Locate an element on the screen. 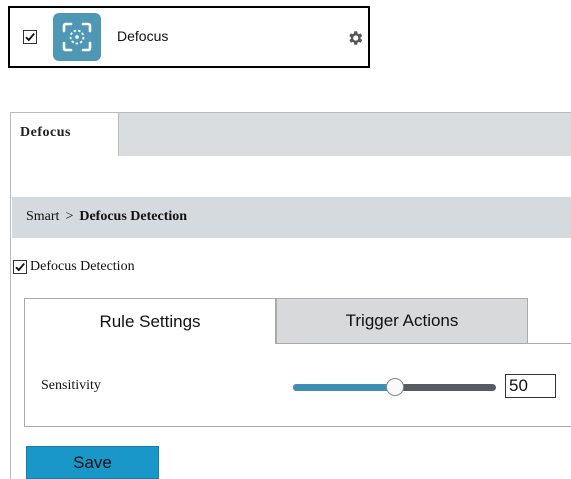 The width and height of the screenshot is (571, 479). sensitivity-input is located at coordinates (530, 386).